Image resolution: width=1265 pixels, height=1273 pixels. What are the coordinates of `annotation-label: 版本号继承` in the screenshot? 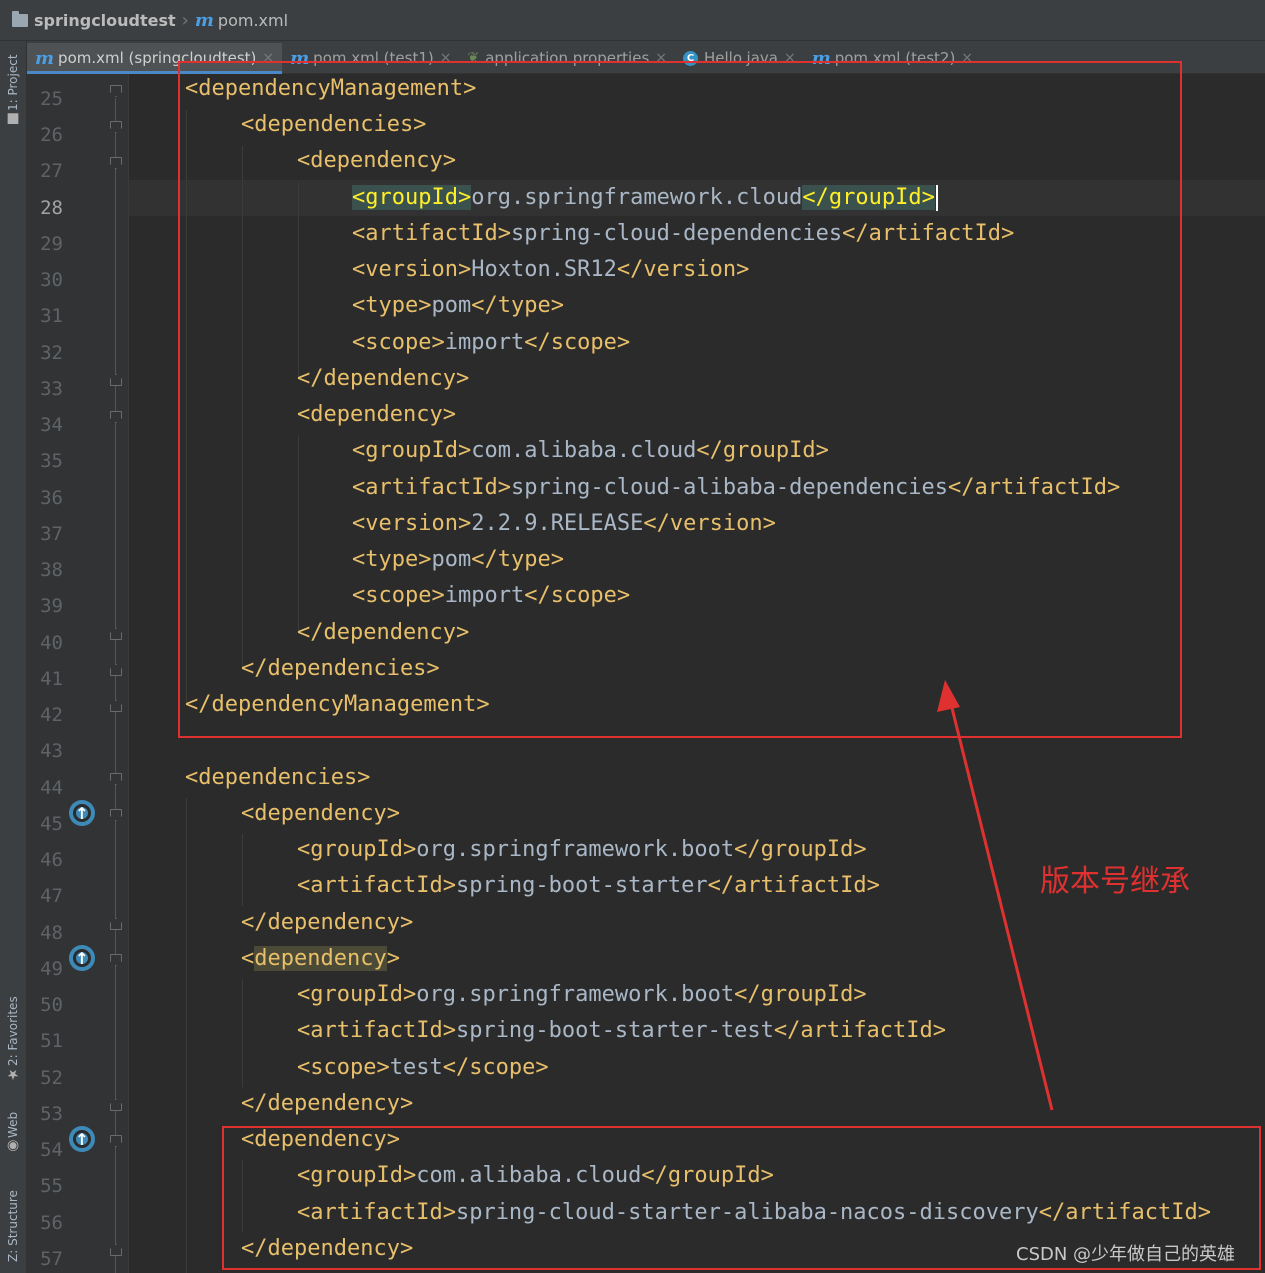 It's located at (1115, 881).